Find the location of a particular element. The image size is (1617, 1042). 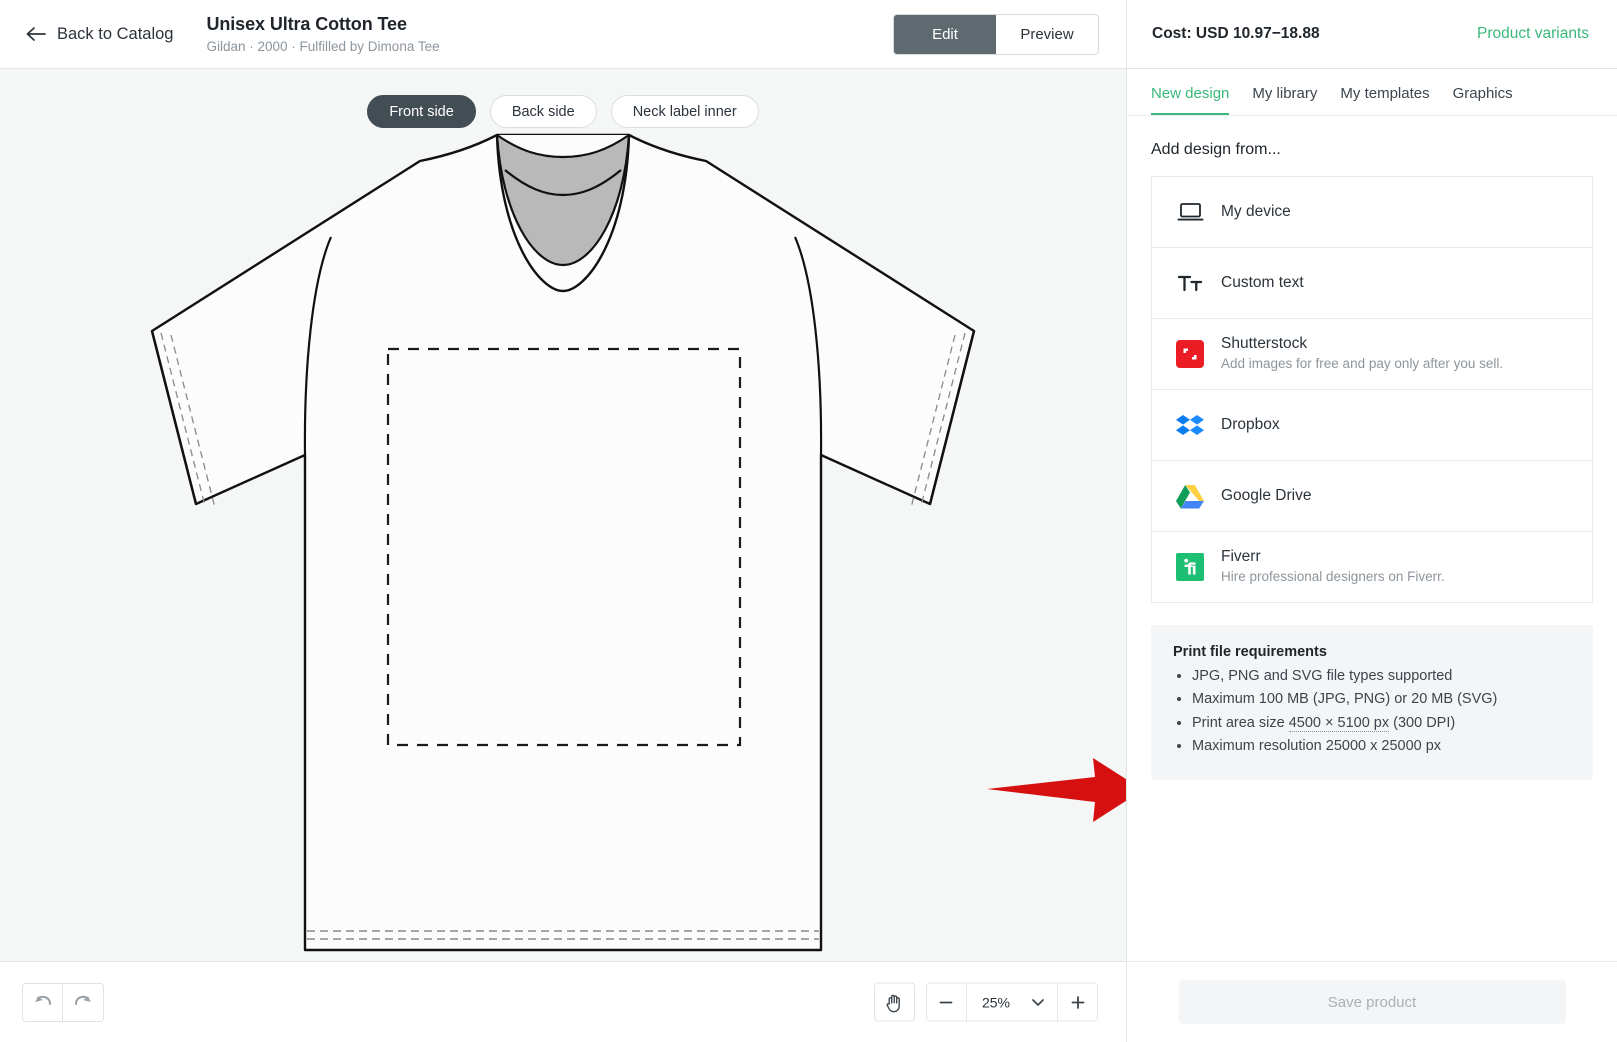

source-label: Shutterstock is located at coordinates (1264, 343).